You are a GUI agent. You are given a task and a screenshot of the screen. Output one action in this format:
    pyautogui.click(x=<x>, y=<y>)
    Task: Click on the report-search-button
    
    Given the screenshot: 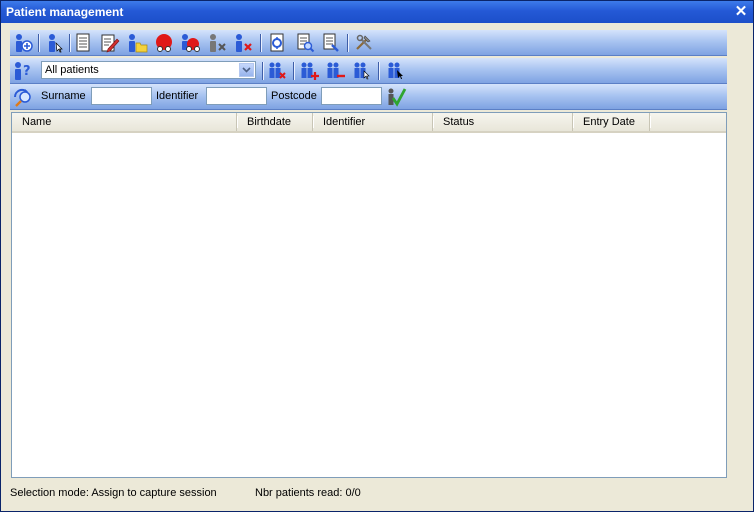 What is the action you would take?
    pyautogui.click(x=305, y=43)
    